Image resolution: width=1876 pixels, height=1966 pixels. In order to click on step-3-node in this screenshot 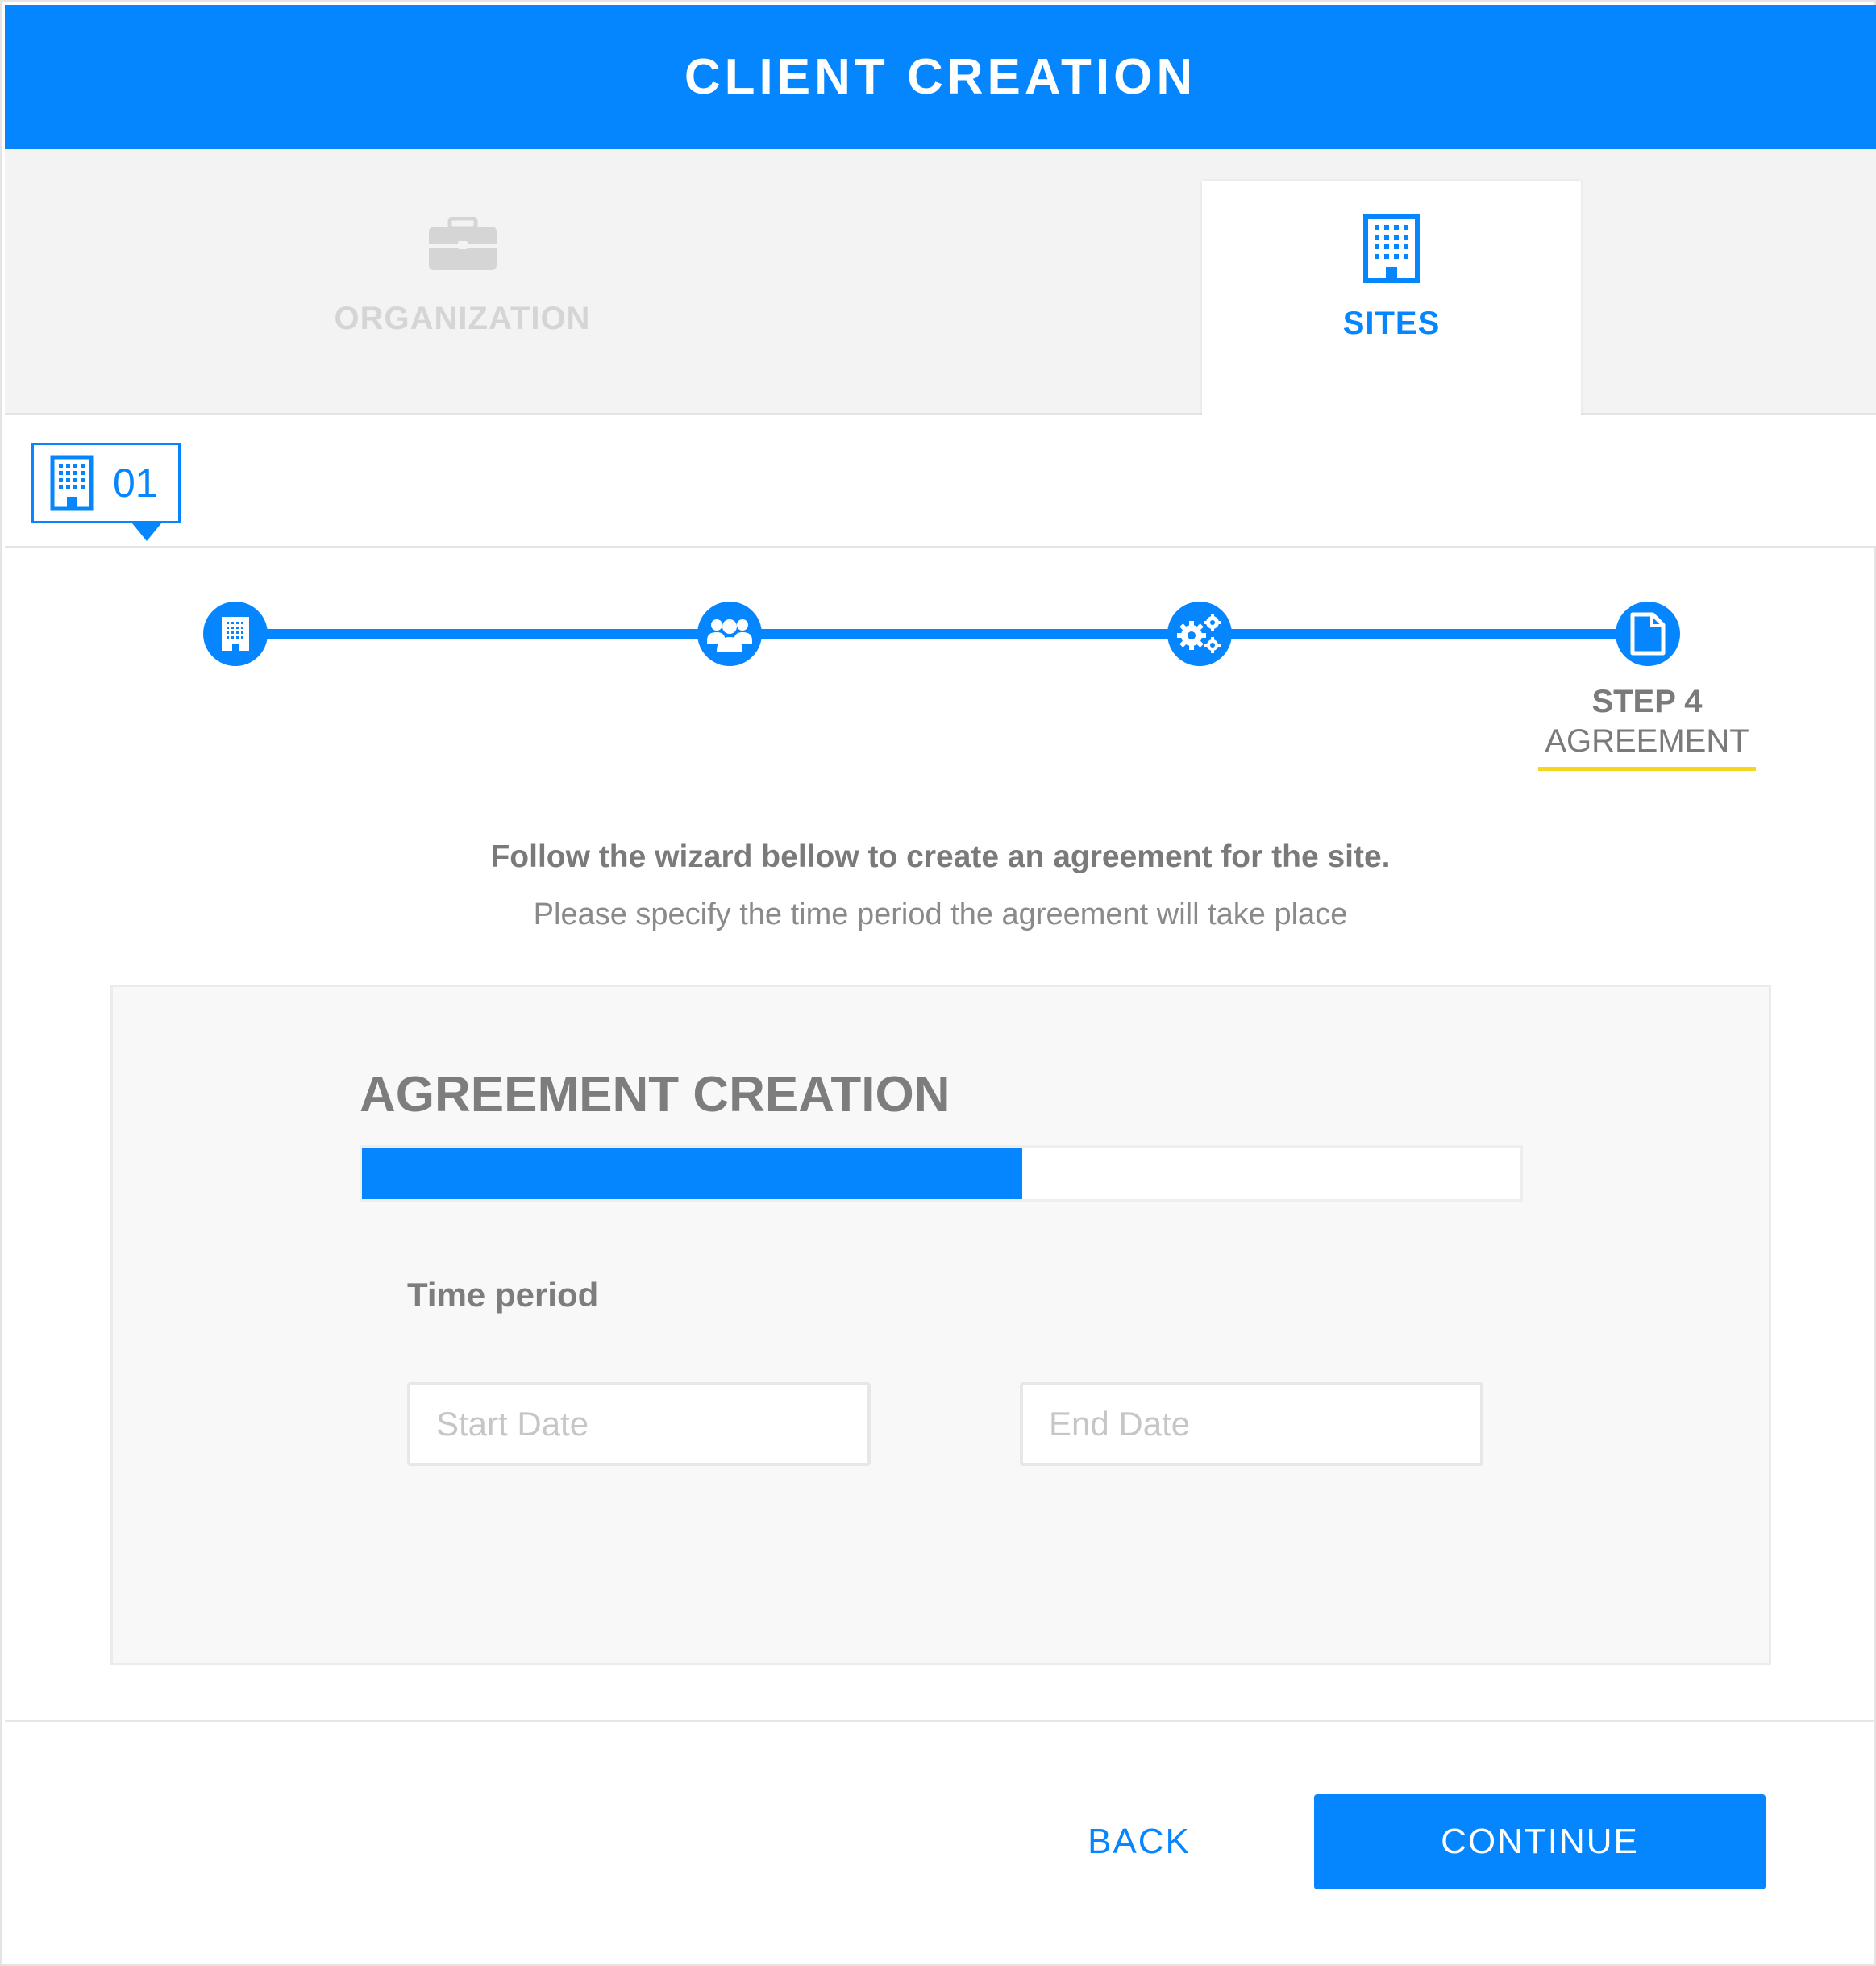, I will do `click(1199, 634)`.